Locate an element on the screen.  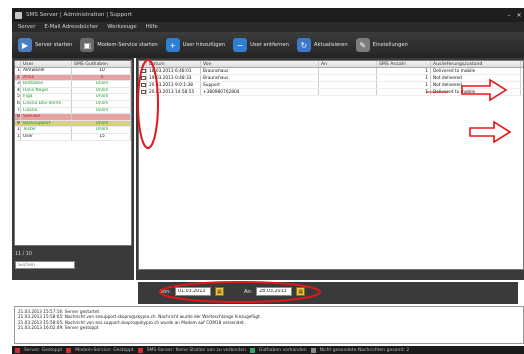
toolbar-button-user-add: + User hinzufügen is located at coordinates (195, 45).